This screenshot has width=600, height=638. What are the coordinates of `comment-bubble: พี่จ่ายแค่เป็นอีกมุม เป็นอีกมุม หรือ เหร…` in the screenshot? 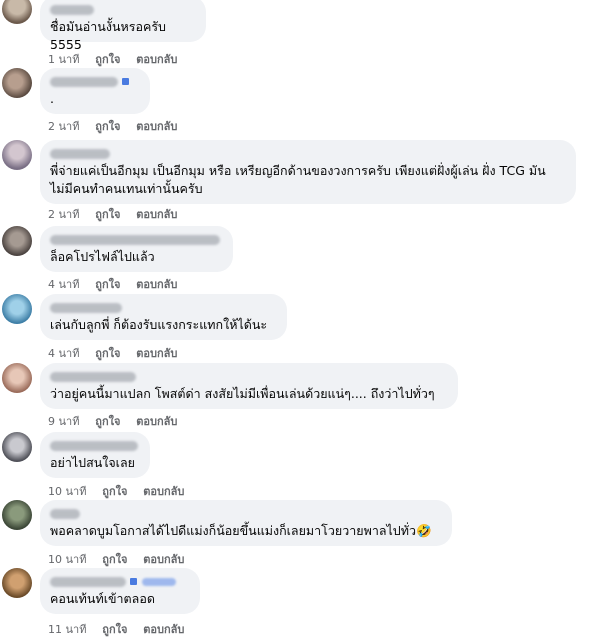 It's located at (308, 172).